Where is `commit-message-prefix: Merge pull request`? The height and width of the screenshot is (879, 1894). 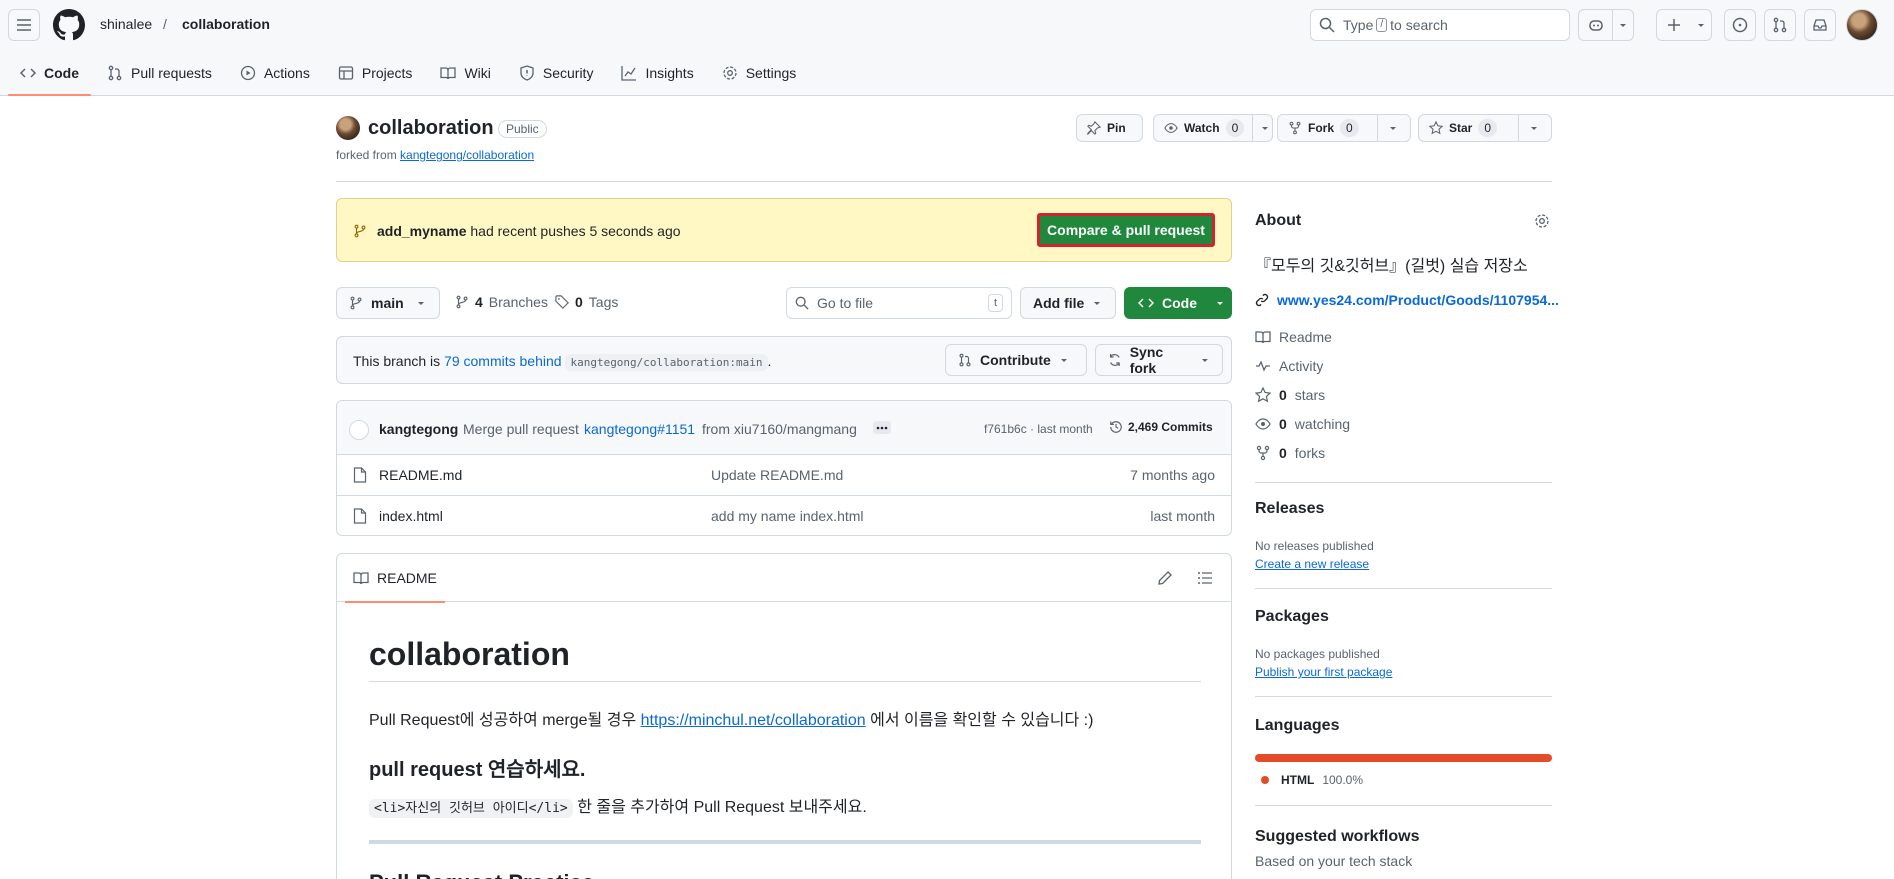
commit-message-prefix: Merge pull request is located at coordinates (521, 429).